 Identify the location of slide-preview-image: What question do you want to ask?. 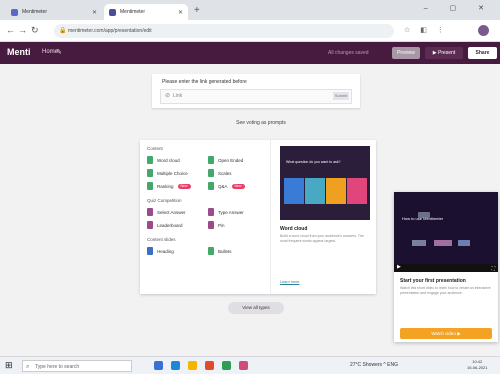
(325, 183).